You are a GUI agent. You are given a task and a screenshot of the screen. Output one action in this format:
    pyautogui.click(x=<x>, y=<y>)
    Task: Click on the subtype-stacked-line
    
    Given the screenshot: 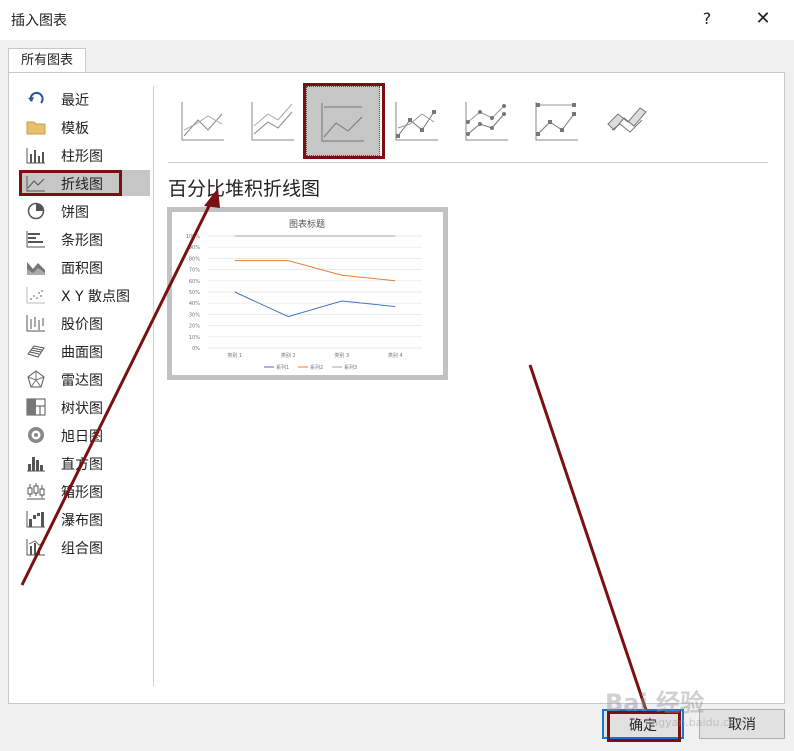 What is the action you would take?
    pyautogui.click(x=273, y=121)
    